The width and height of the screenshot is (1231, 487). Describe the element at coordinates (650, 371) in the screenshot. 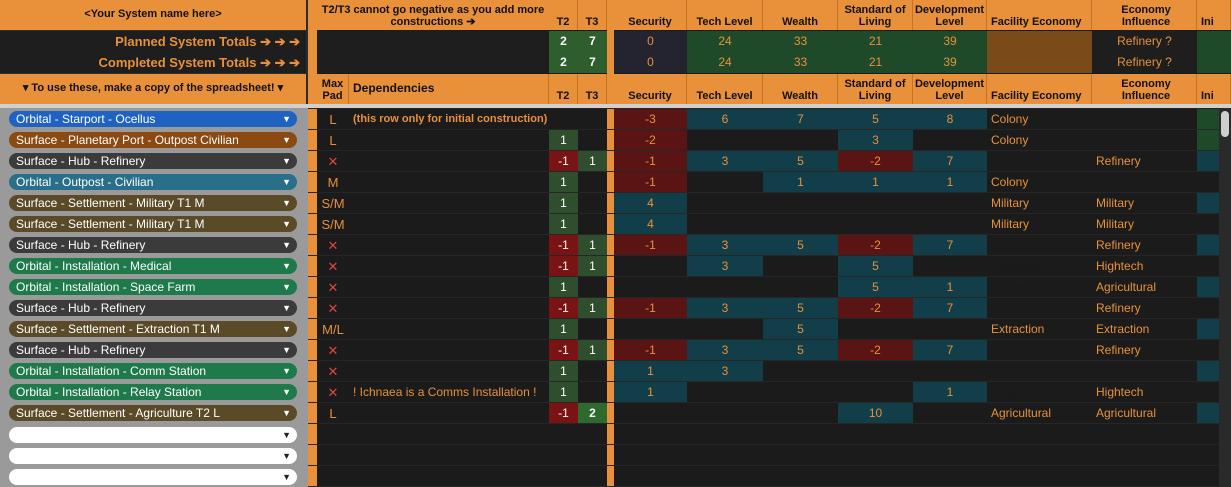

I see `sec-value: 1` at that location.